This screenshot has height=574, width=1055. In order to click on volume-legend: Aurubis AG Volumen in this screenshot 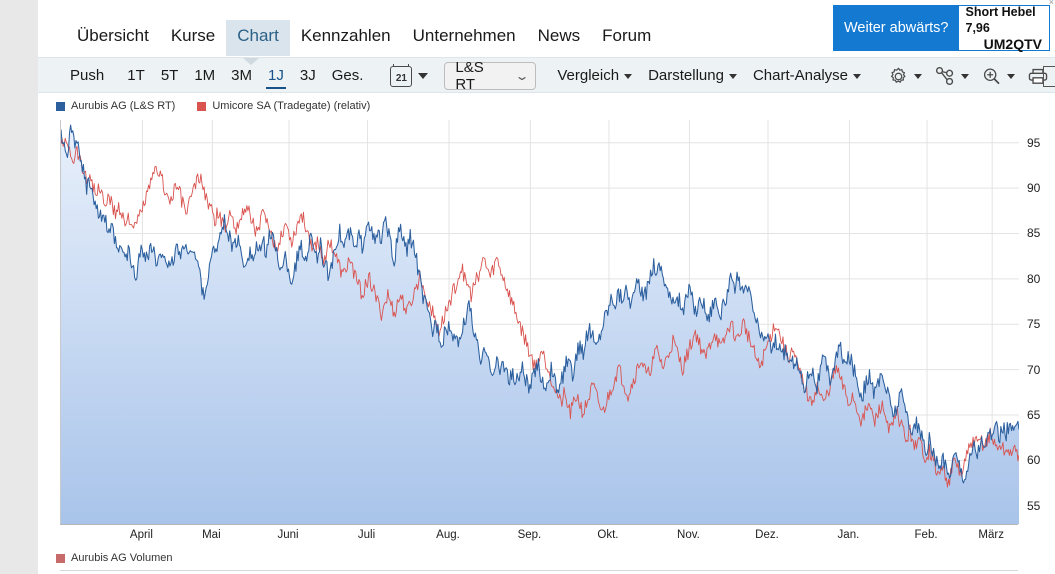, I will do `click(114, 558)`.